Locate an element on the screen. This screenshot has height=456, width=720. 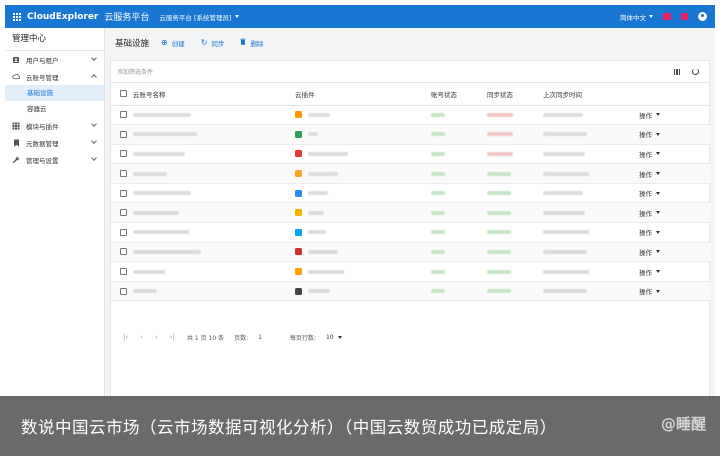
first-page-icon: |‹ is located at coordinates (125, 337).